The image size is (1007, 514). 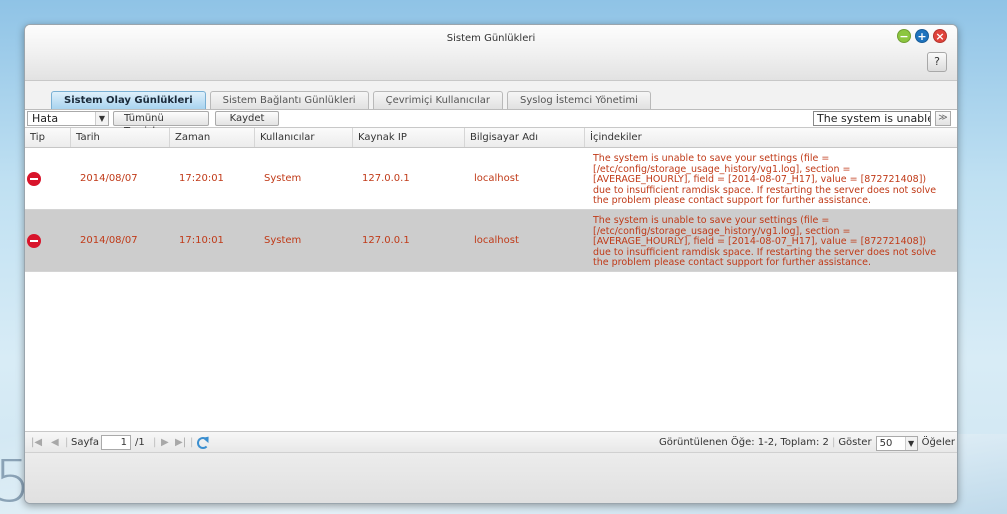 What do you see at coordinates (201, 240) in the screenshot?
I see `row-time: 17:10:01` at bounding box center [201, 240].